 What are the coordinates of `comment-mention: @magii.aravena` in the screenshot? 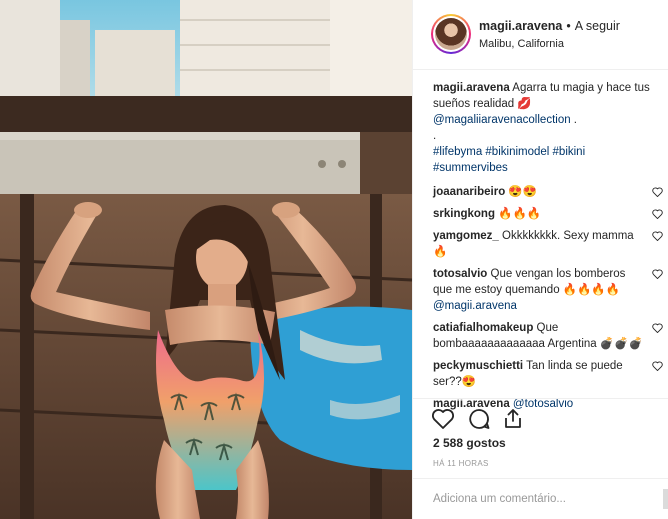 It's located at (475, 306).